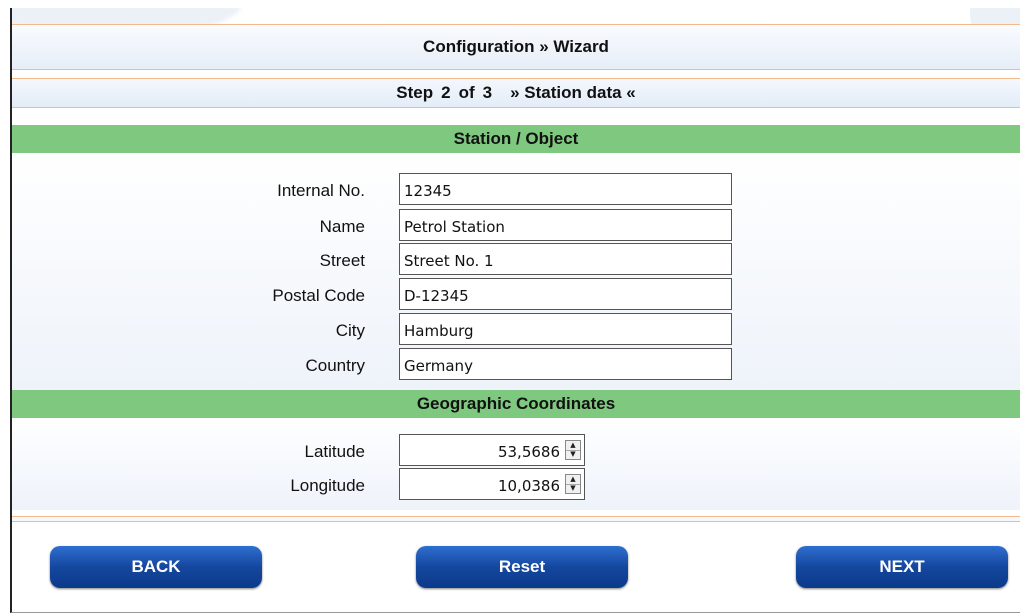 This screenshot has height=614, width=1021. What do you see at coordinates (335, 451) in the screenshot?
I see `latitude-label: Latitude` at bounding box center [335, 451].